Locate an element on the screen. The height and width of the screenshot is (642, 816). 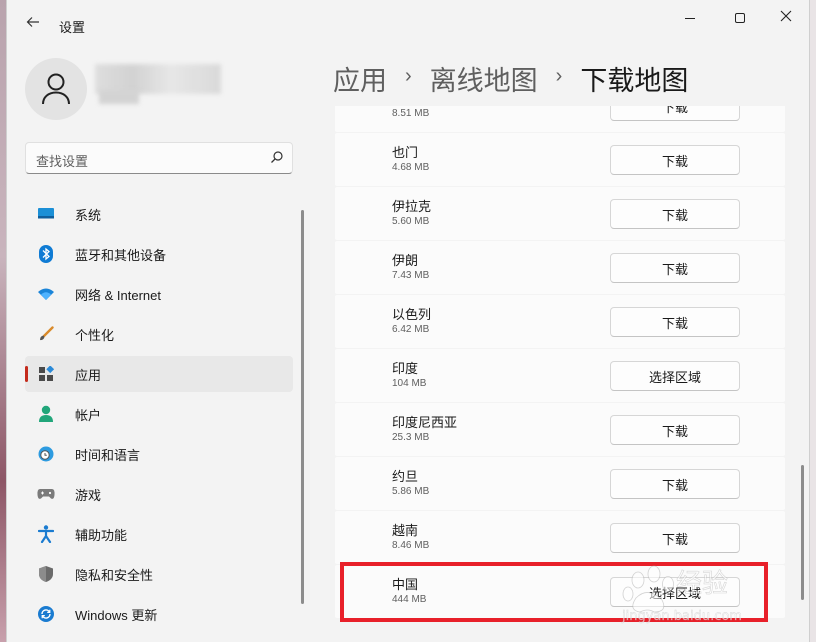
page-title: 下载地图 is located at coordinates (634, 80).